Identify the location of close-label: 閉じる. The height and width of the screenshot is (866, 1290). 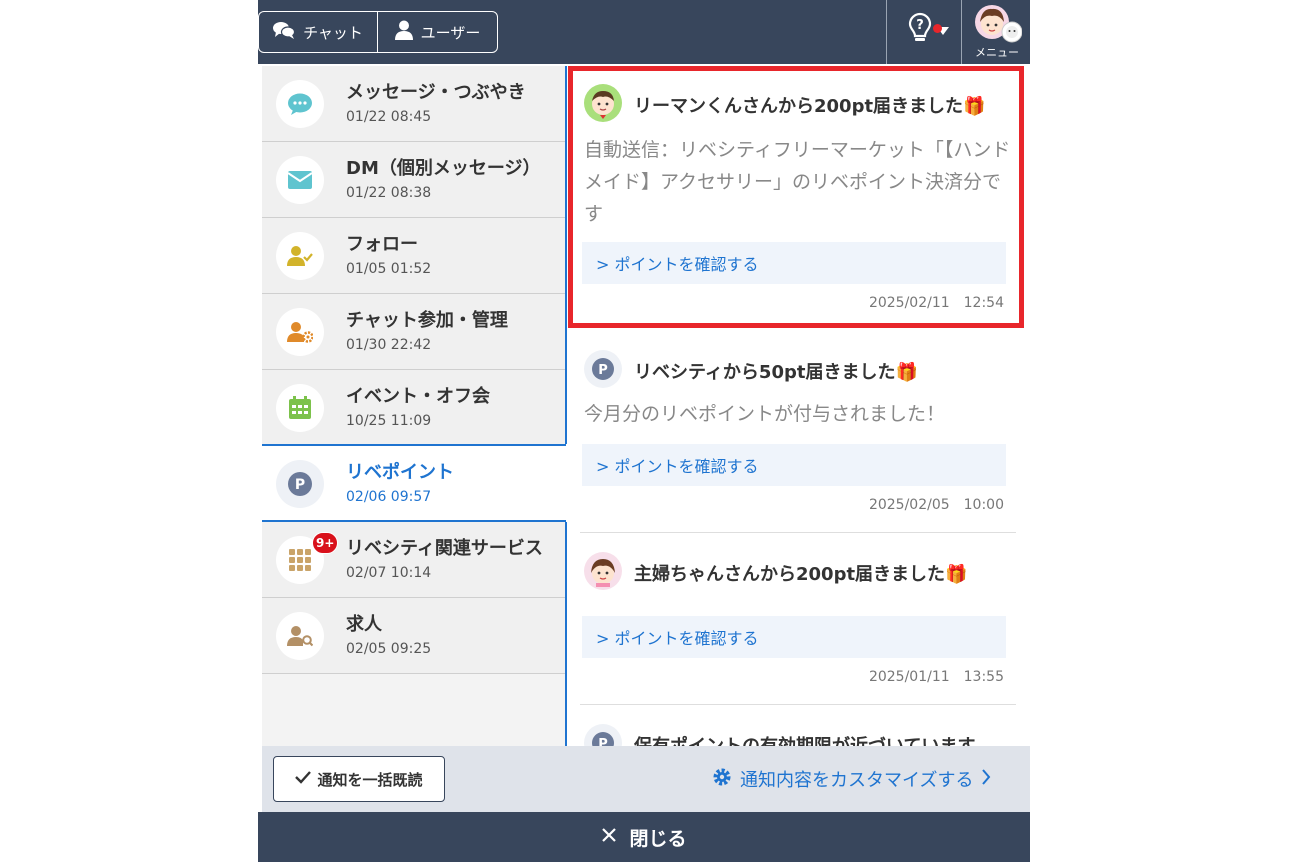
(658, 838).